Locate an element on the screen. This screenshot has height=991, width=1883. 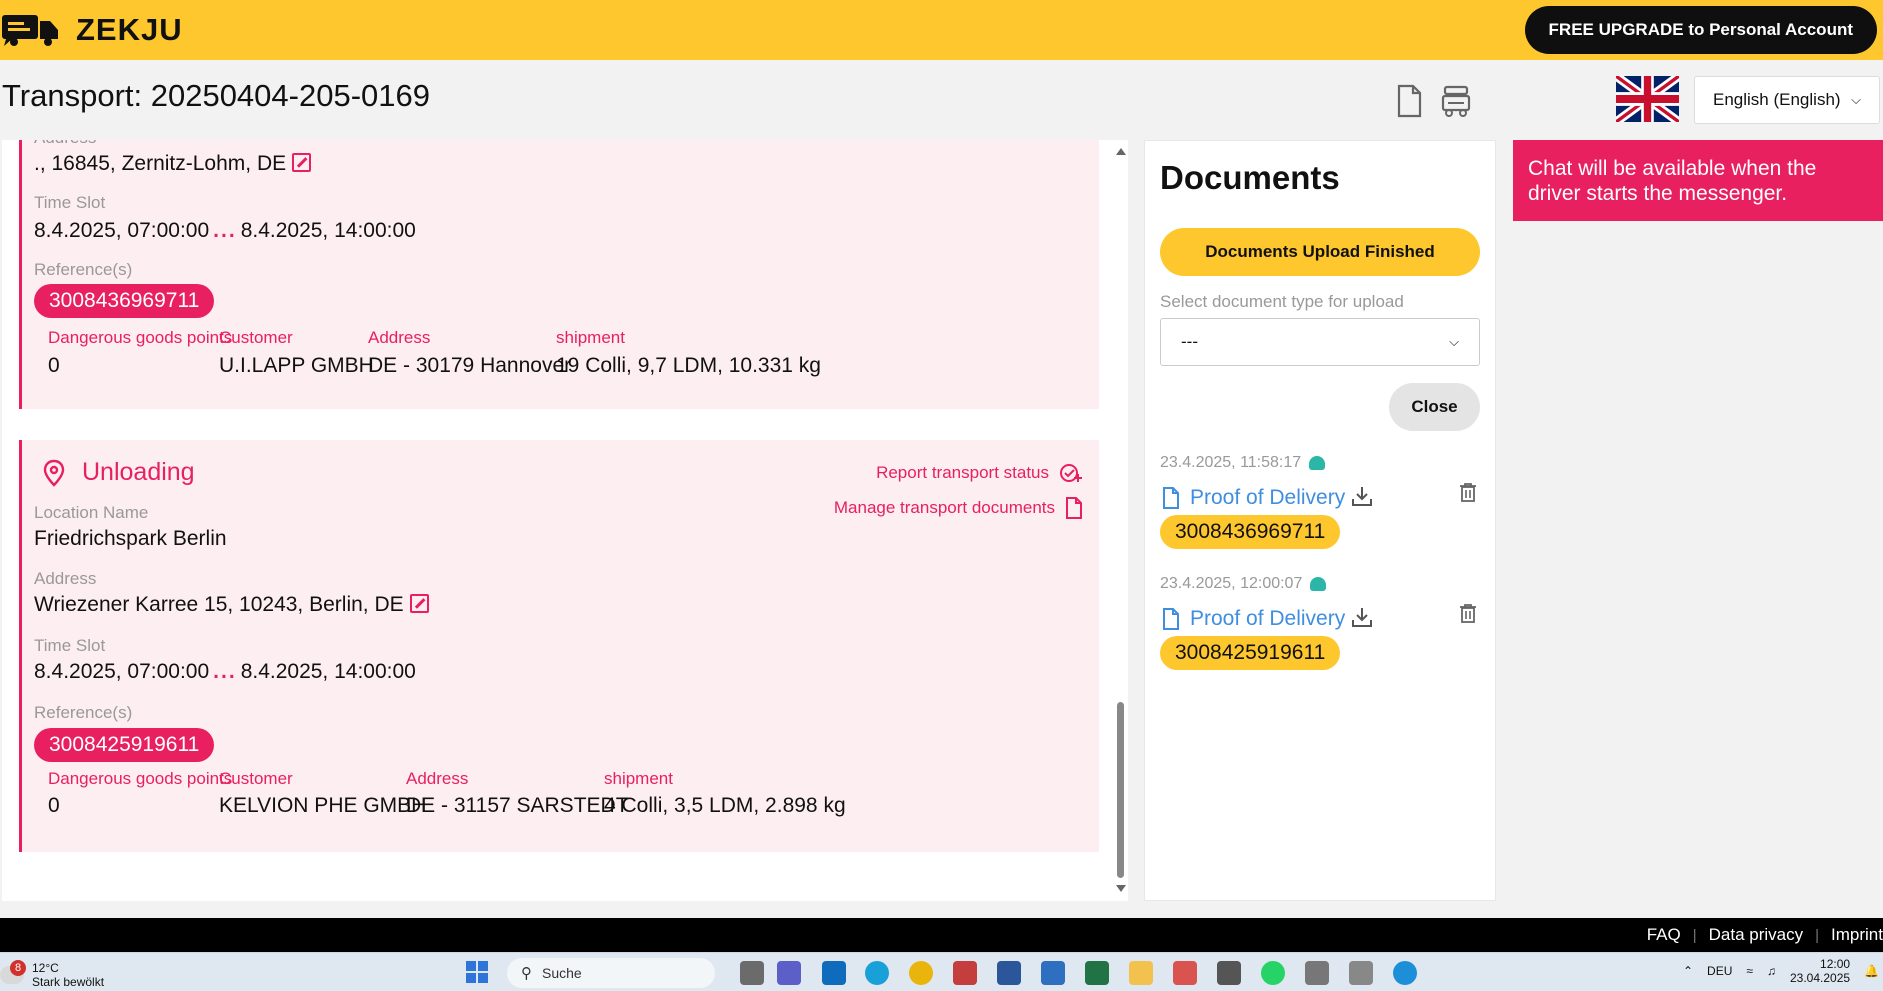
manage-transport-documents-link: Manage transport documents is located at coordinates (958, 508).